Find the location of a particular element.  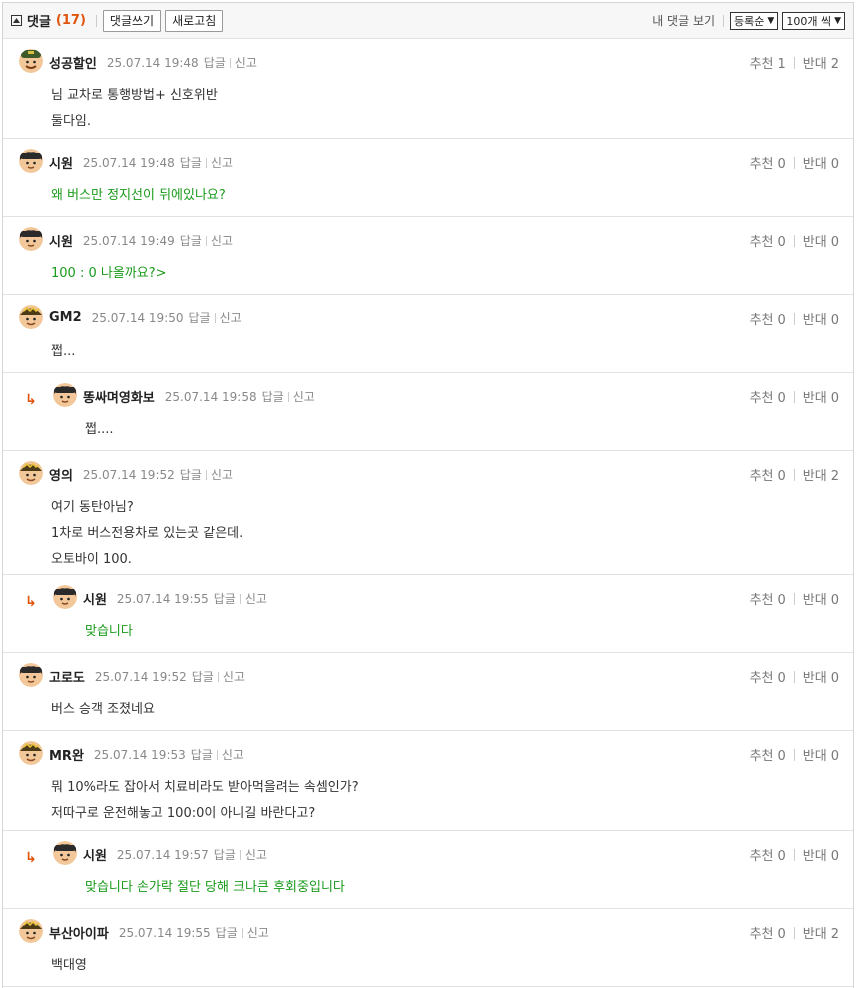

my-comments-link: 내 댓글 보기 is located at coordinates (683, 20).